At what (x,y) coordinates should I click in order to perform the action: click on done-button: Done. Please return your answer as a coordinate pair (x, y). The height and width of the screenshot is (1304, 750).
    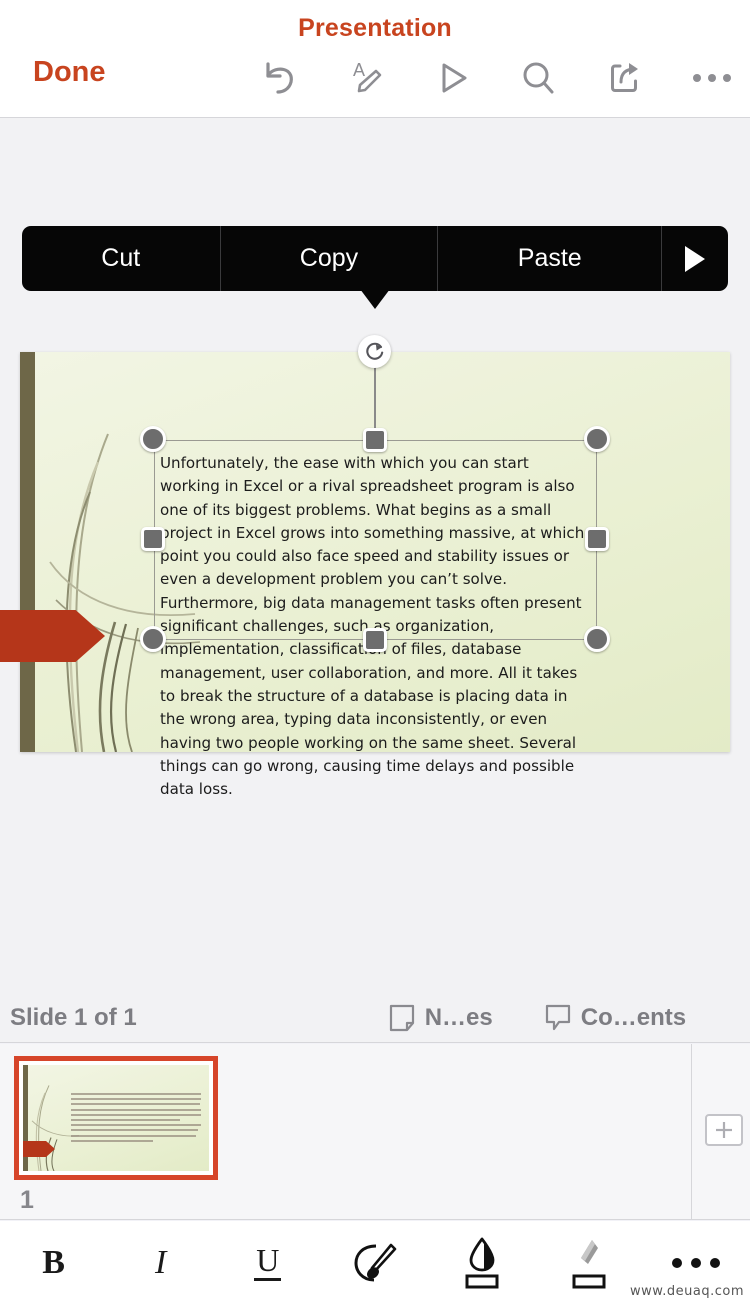
    Looking at the image, I should click on (69, 72).